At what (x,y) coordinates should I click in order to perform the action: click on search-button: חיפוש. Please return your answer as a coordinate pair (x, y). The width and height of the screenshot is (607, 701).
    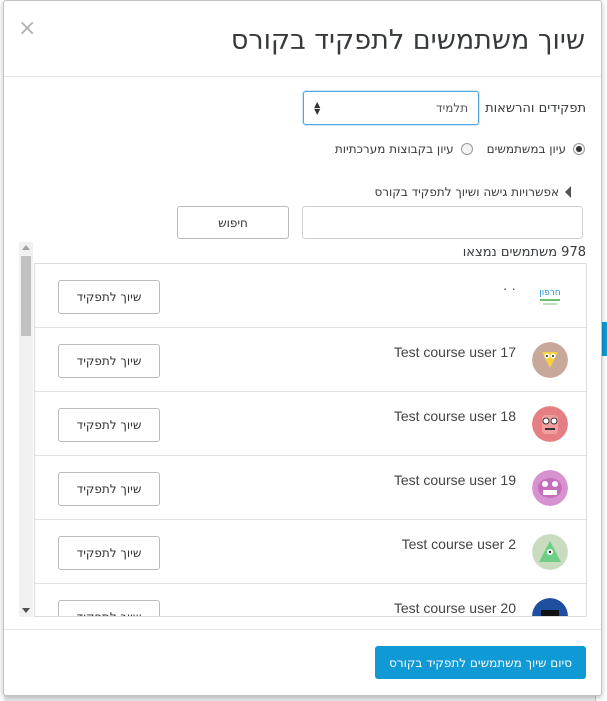
    Looking at the image, I should click on (233, 222).